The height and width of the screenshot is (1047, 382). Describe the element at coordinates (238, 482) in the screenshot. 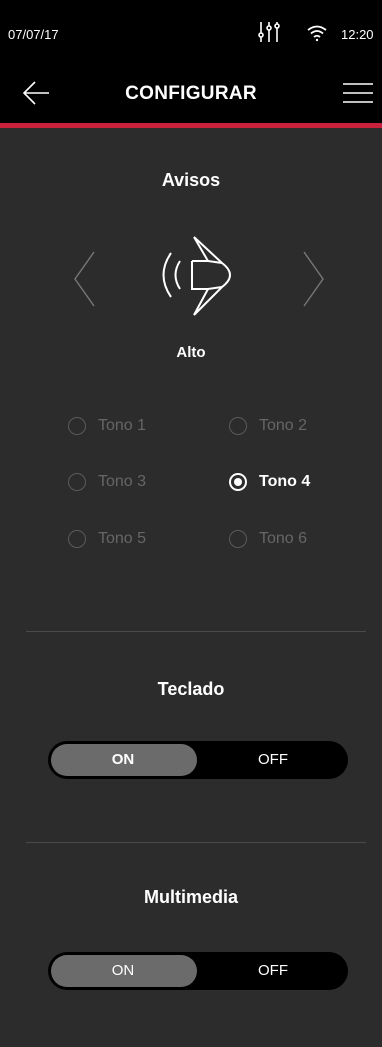

I see `radio-button-selected` at that location.